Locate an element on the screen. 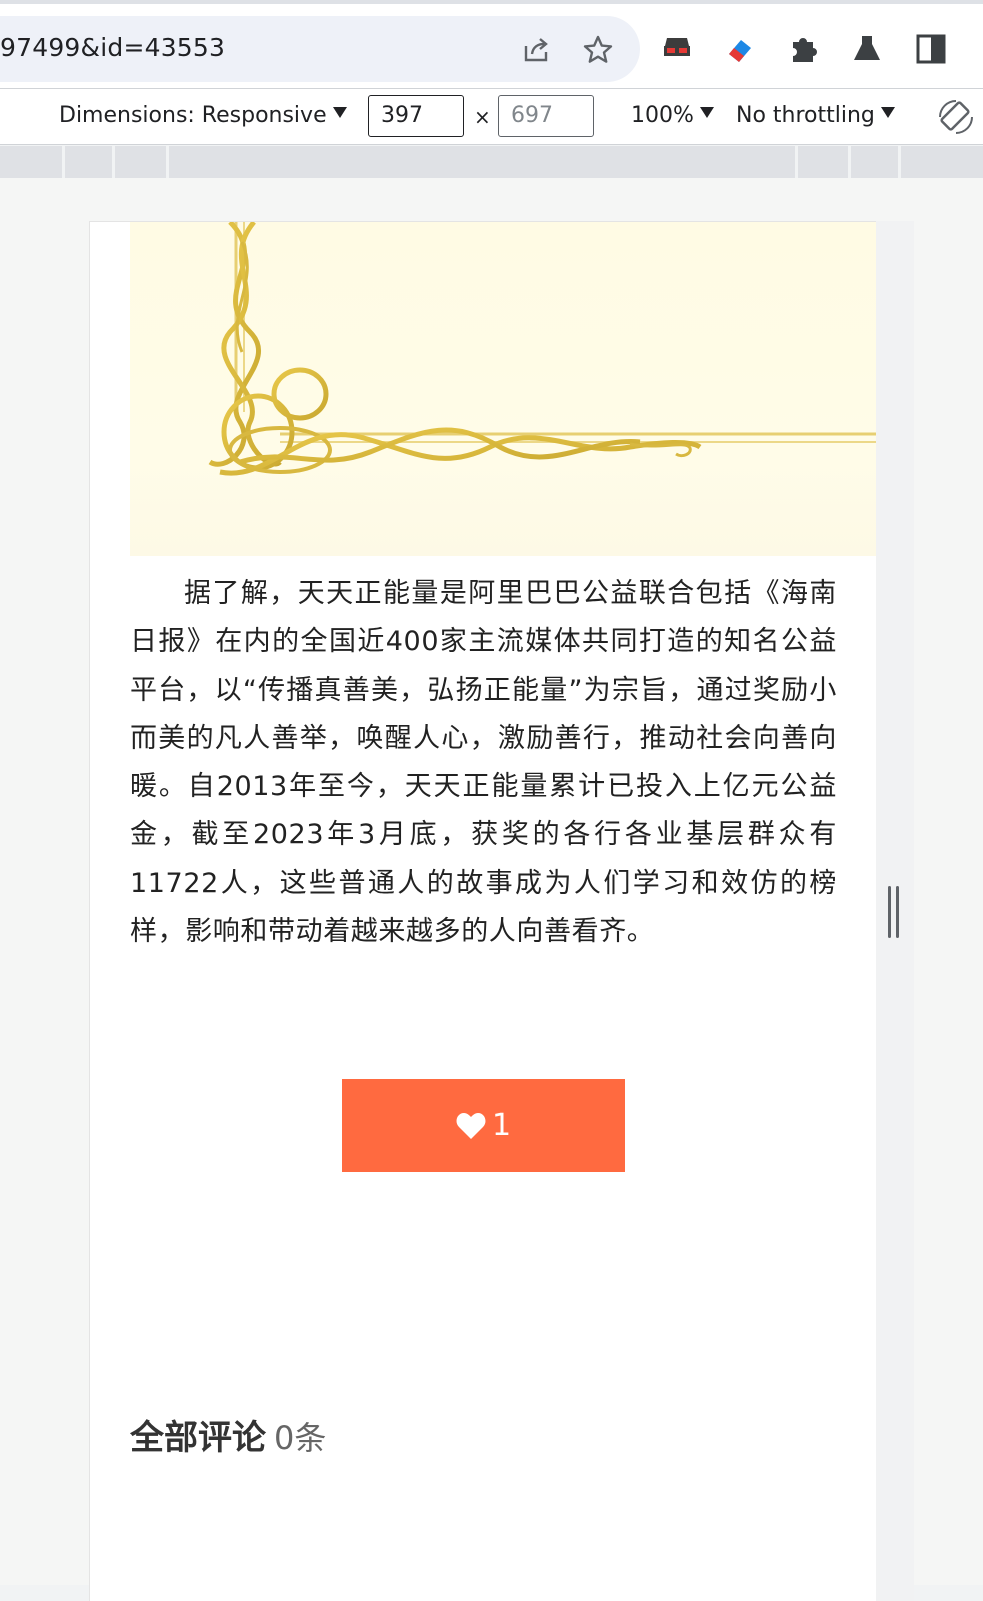 This screenshot has height=1601, width=983. throttling-dropdown: No throttling is located at coordinates (815, 115).